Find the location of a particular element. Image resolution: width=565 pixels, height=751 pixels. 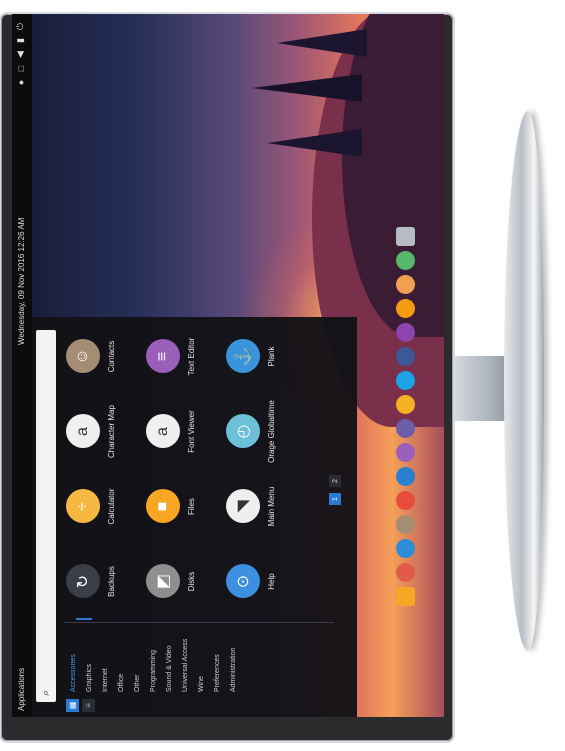

app-tile: ☺ Contacts is located at coordinates (91, 356).